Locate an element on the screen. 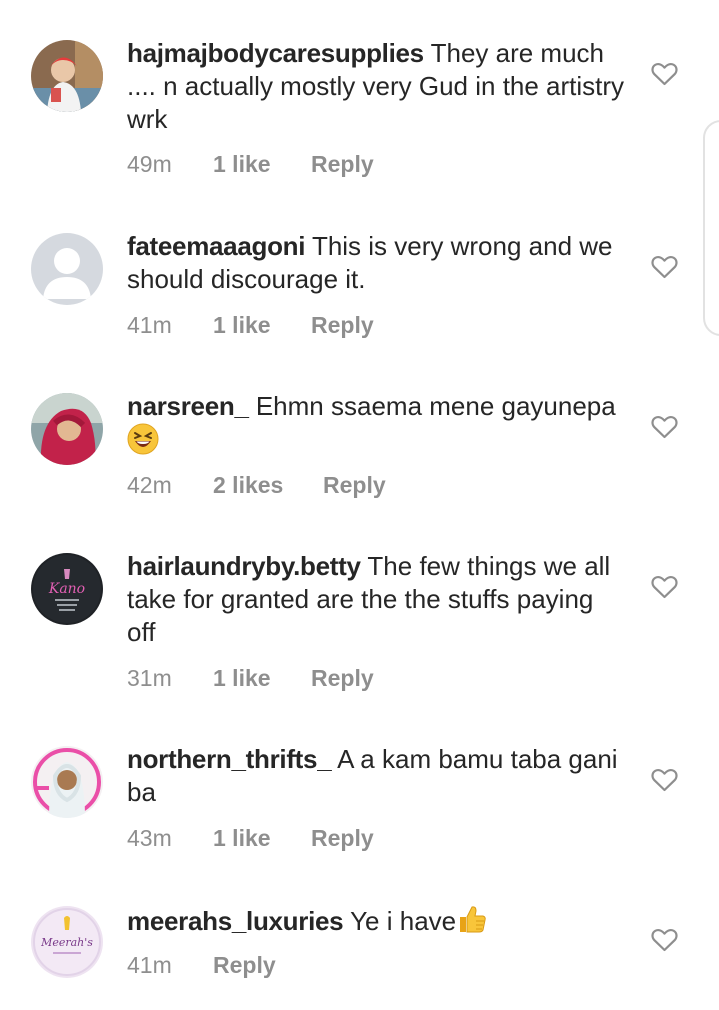 This screenshot has height=1010, width=719. avatar: Kano is located at coordinates (67, 589).